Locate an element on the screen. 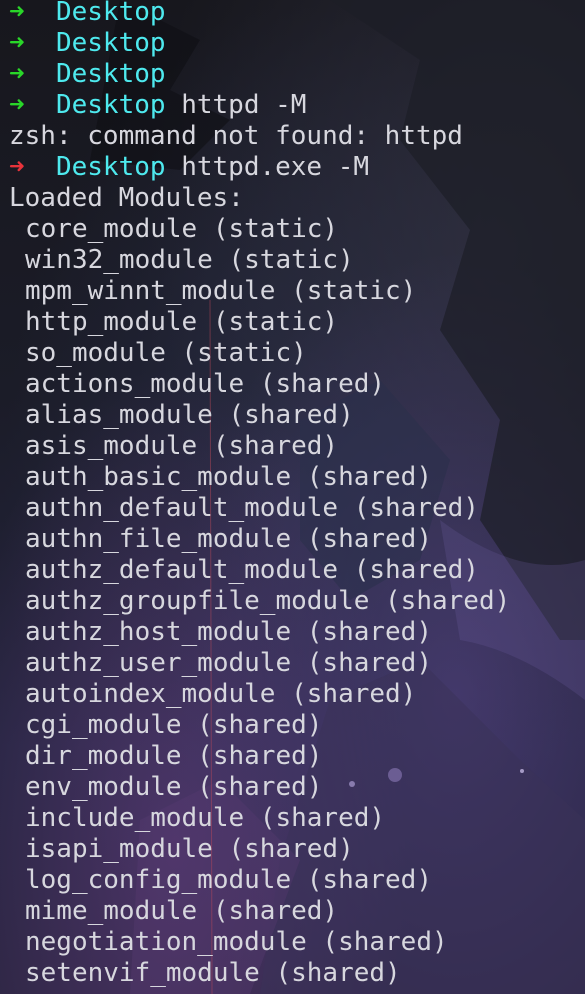 This screenshot has width=585, height=994. module-entry: isapi_module (shared) is located at coordinates (189, 849).